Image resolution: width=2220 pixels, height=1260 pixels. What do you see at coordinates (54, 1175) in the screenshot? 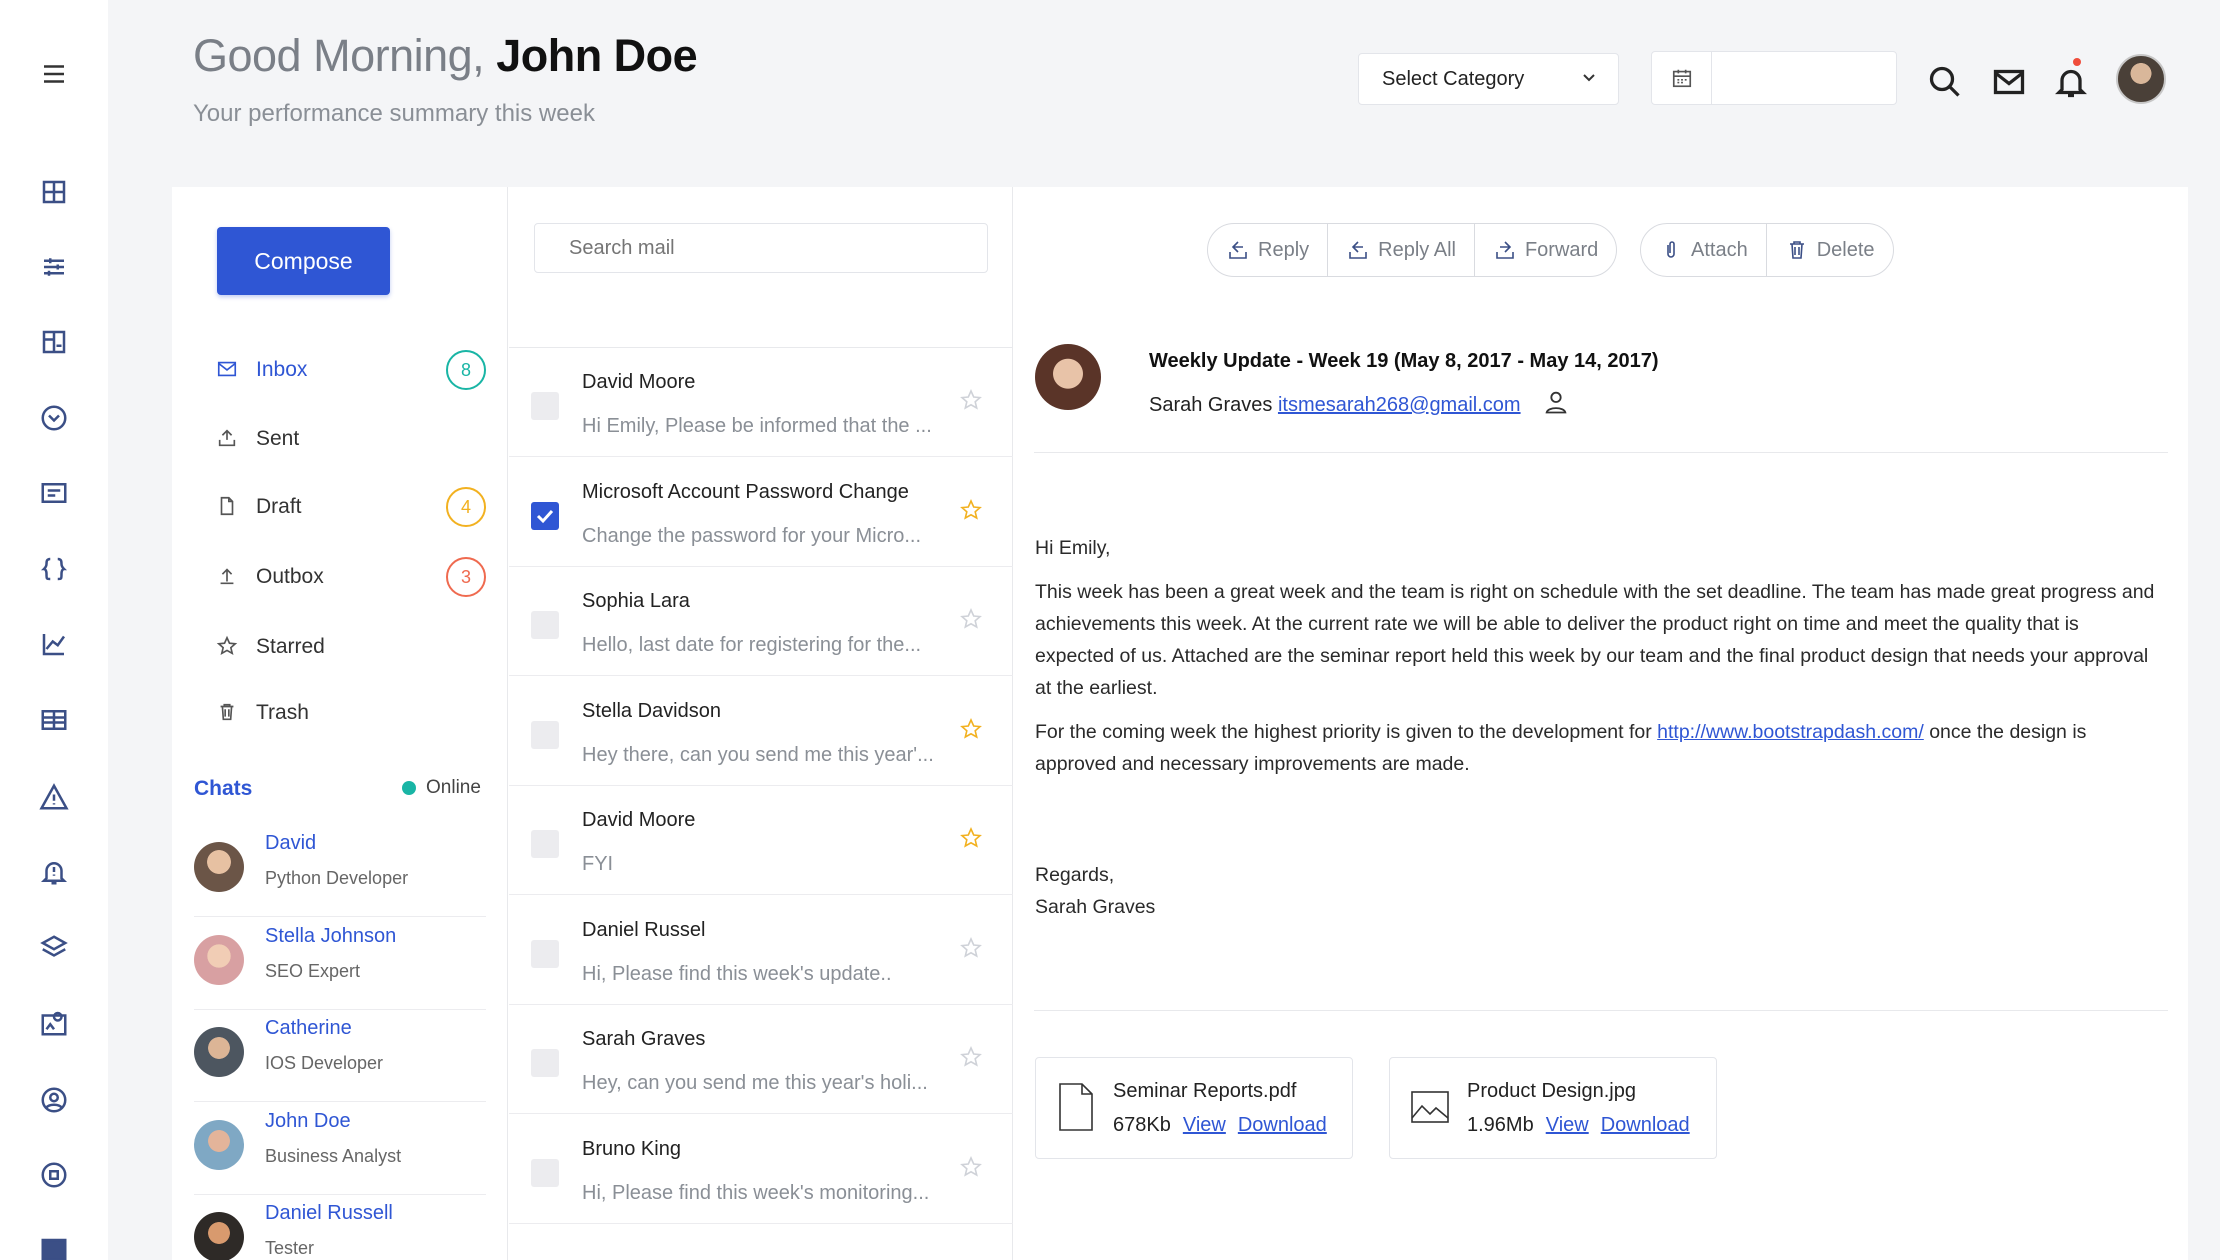
I see `record-icon` at bounding box center [54, 1175].